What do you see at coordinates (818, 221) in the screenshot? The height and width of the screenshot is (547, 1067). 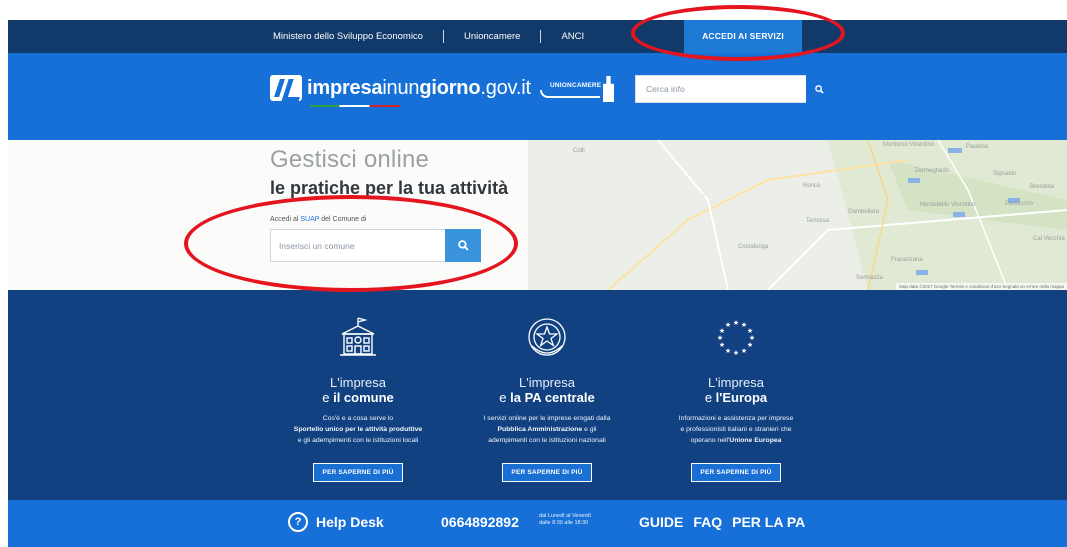 I see `map-label: Terrossa` at bounding box center [818, 221].